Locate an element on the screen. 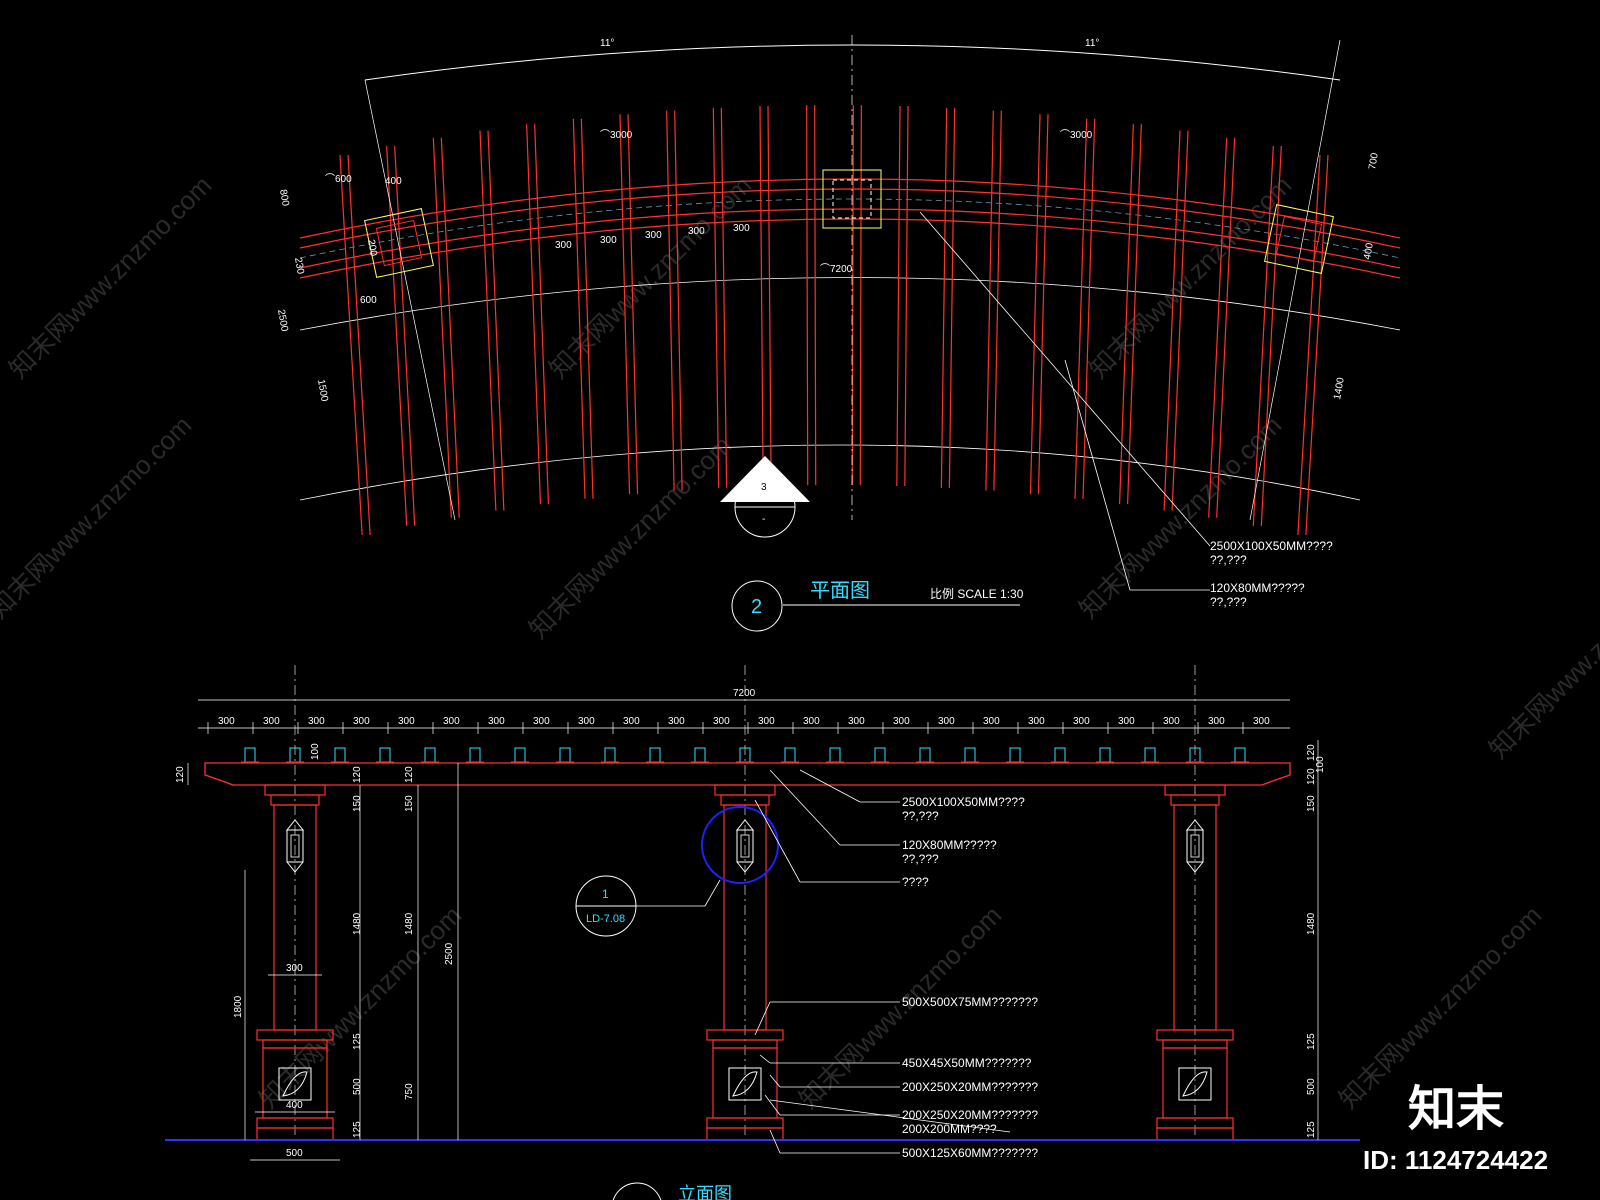 Image resolution: width=1600 pixels, height=1200 pixels. elev-note: 500X125X60MM??????? is located at coordinates (970, 1153).